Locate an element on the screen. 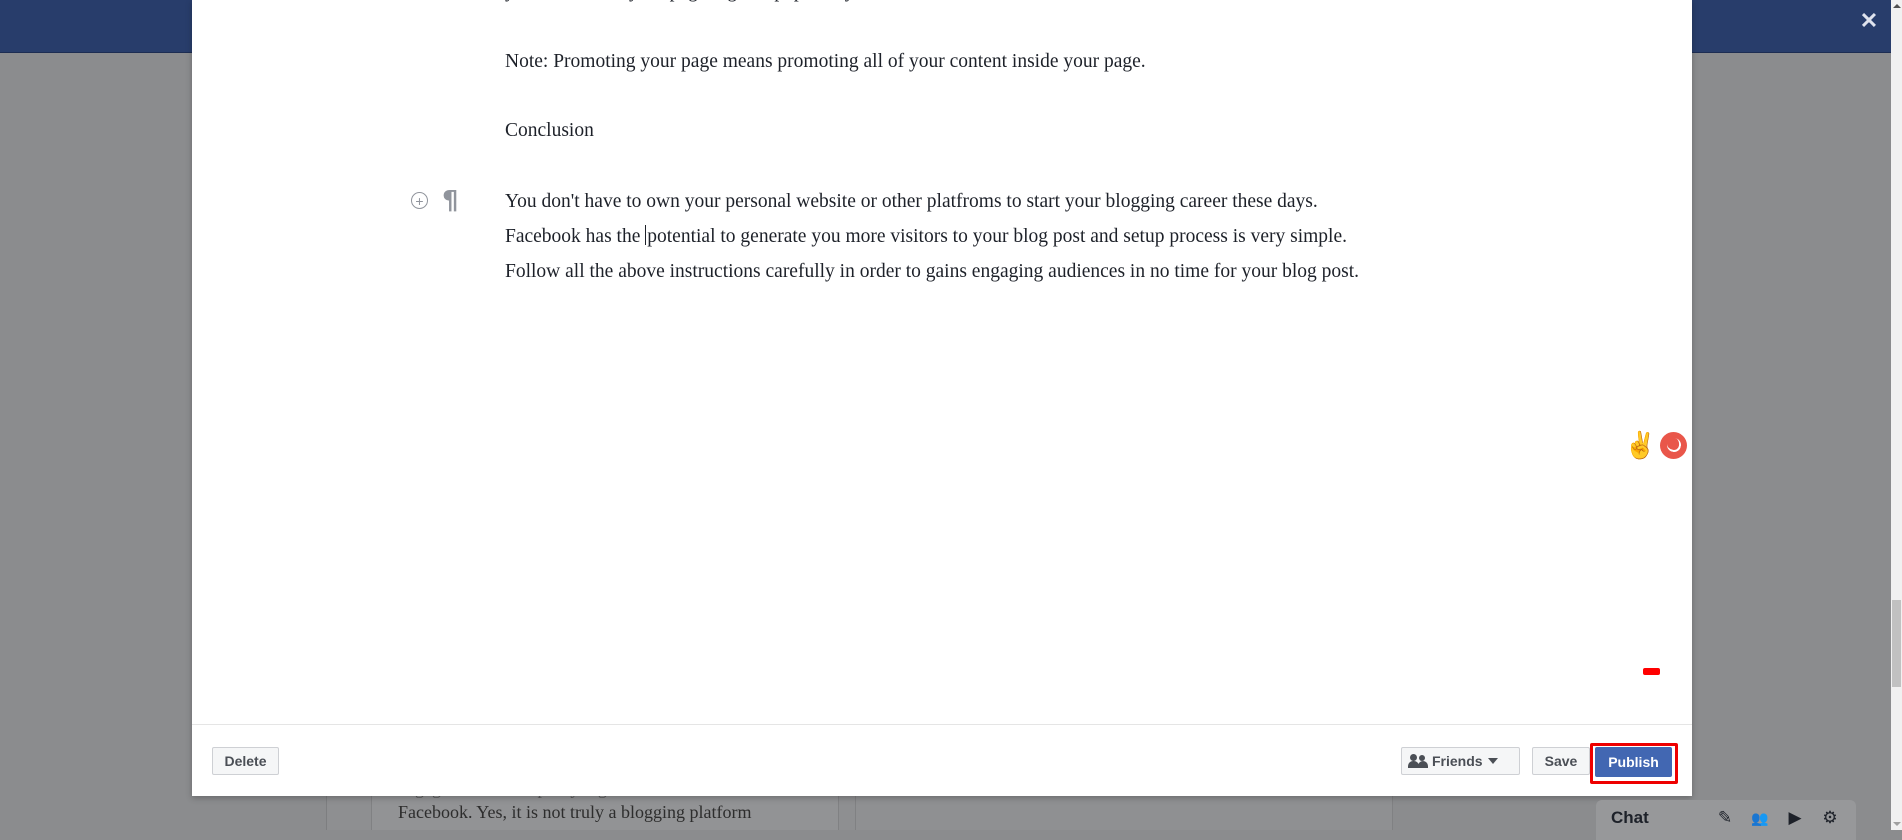  gear-icon: ⚙ is located at coordinates (1830, 818).